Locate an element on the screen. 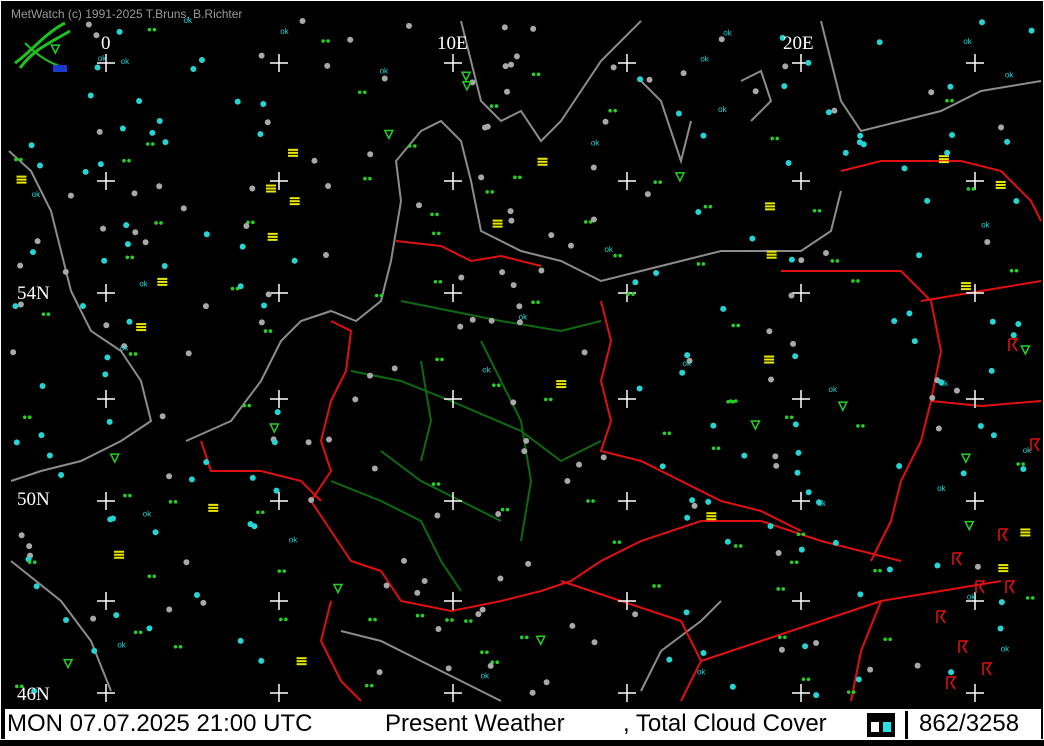  longitude-label-10e: 10E is located at coordinates (452, 43).